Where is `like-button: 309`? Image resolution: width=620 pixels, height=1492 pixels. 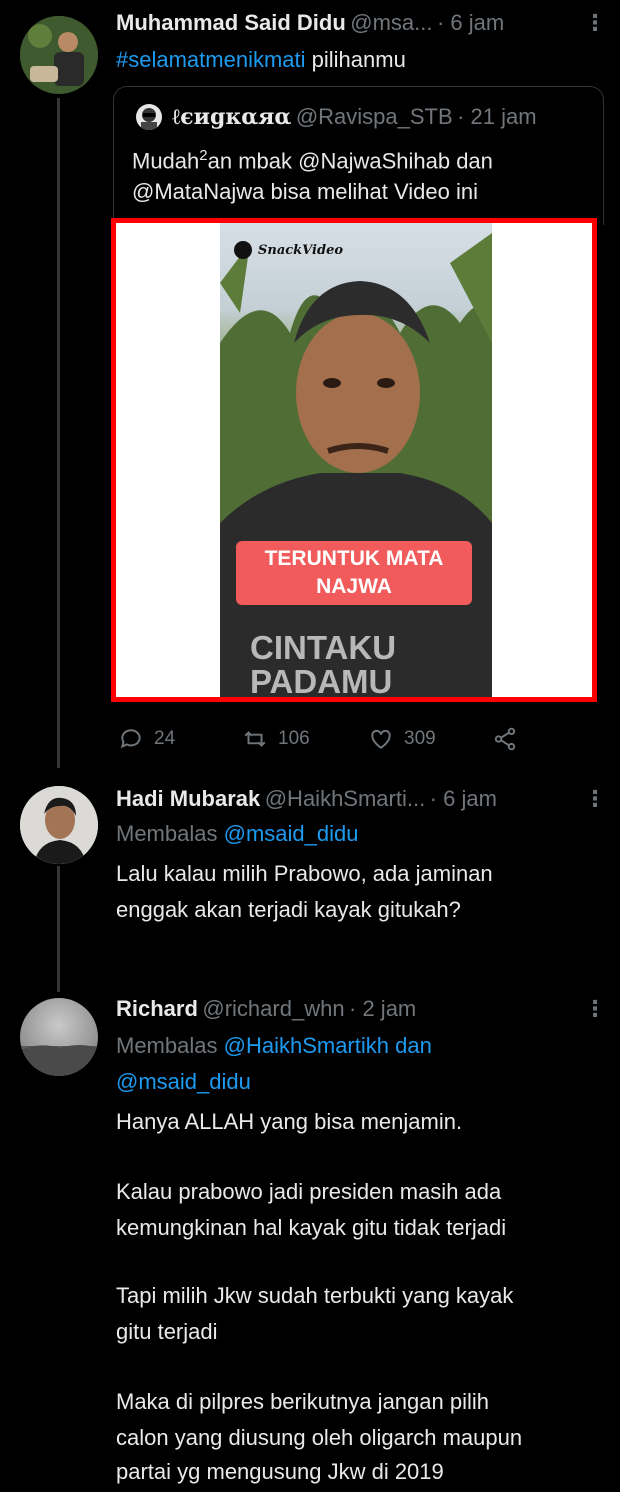 like-button: 309 is located at coordinates (402, 739).